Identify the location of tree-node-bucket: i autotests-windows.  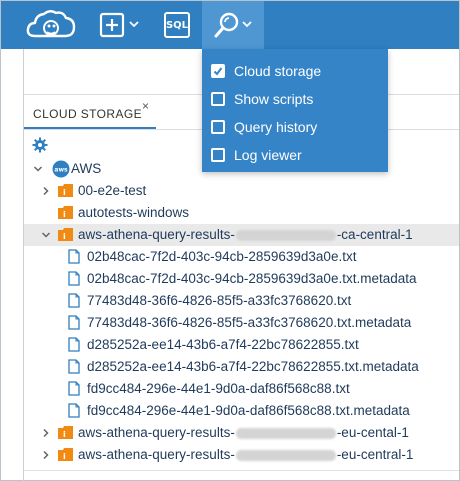
(241, 213).